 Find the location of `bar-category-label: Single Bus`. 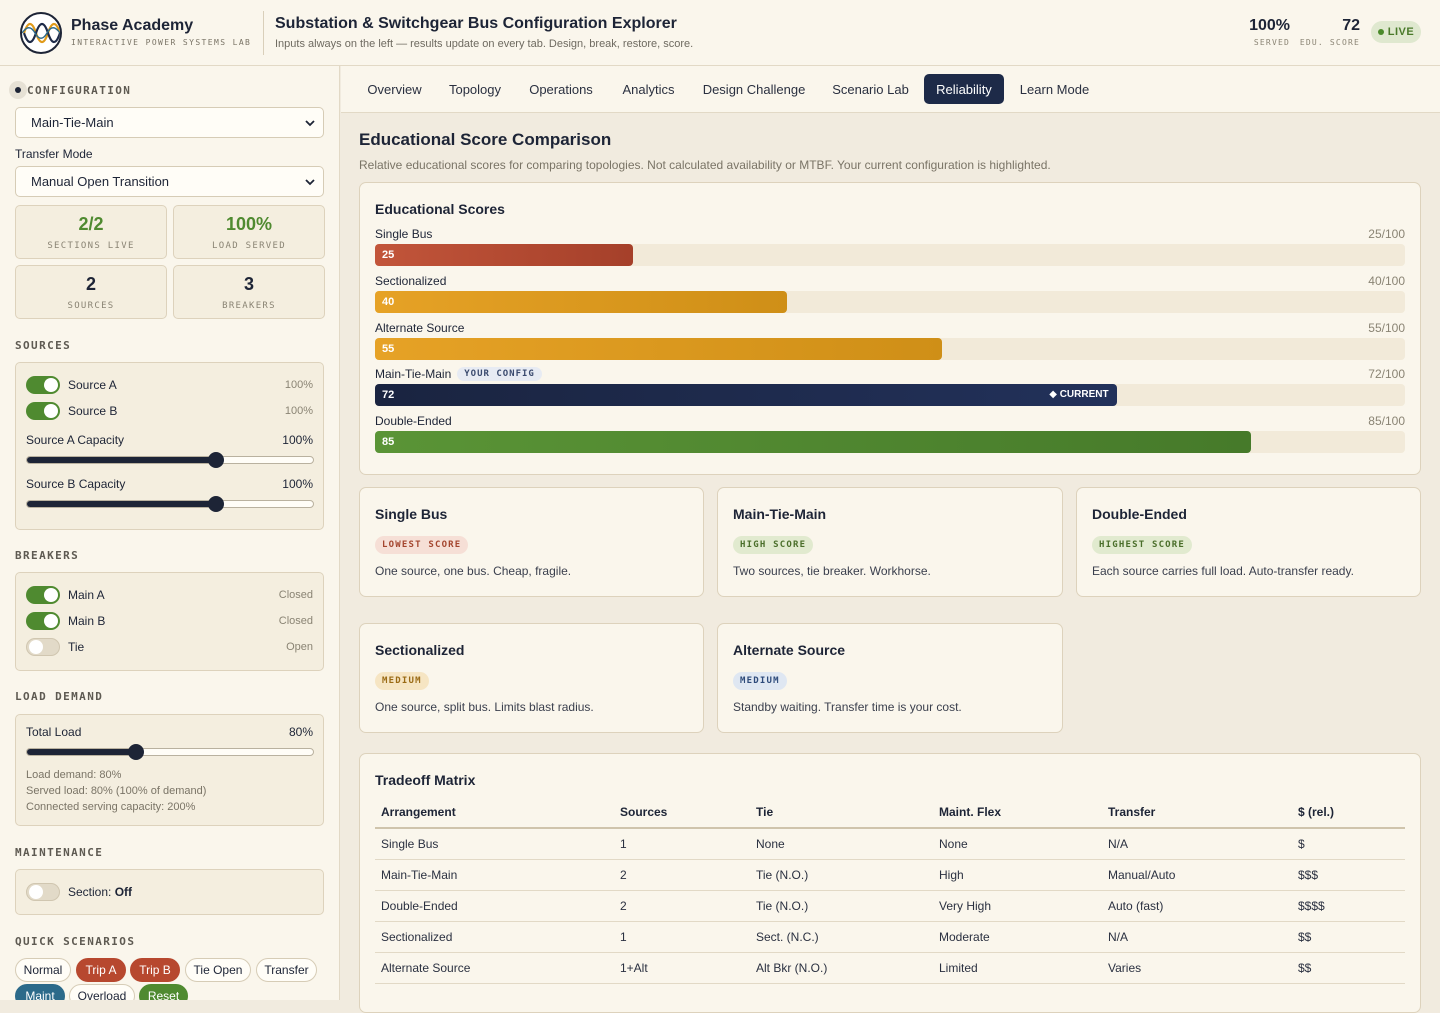

bar-category-label: Single Bus is located at coordinates (403, 234).